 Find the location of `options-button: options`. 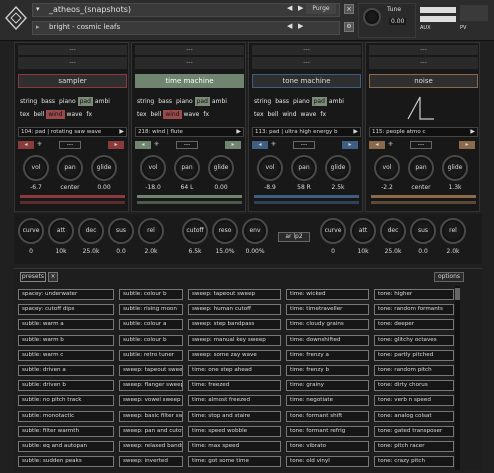

options-button: options is located at coordinates (449, 277).